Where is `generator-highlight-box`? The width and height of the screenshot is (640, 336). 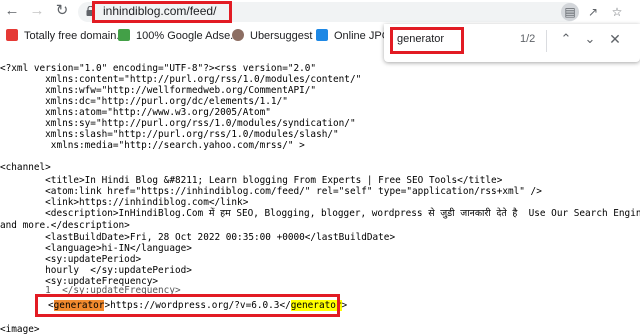 generator-highlight-box is located at coordinates (187, 305).